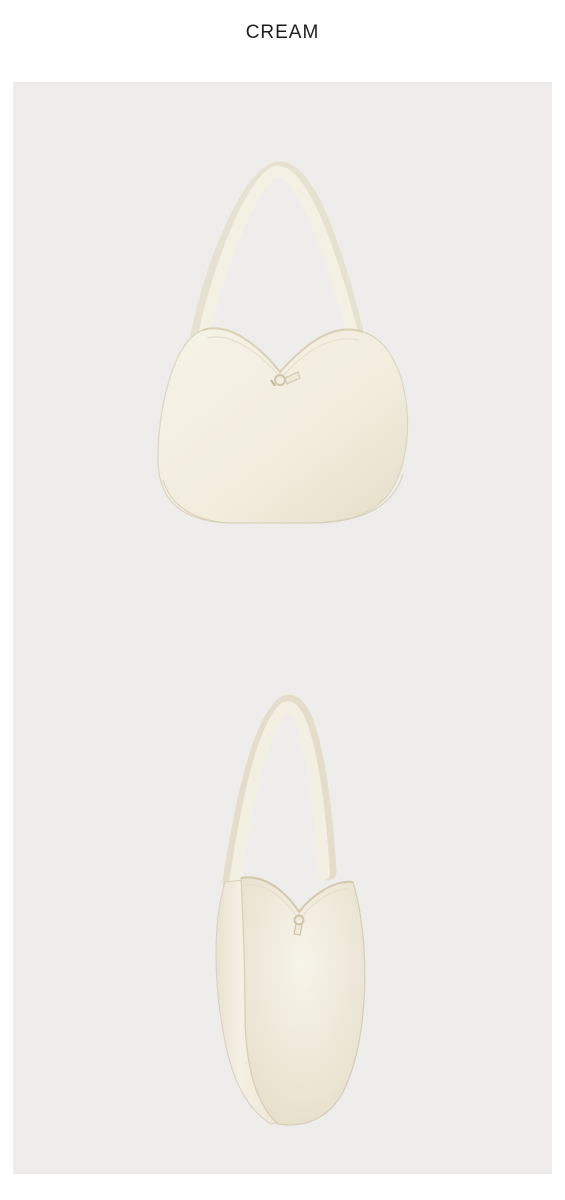 The image size is (565, 1200). What do you see at coordinates (282, 32) in the screenshot?
I see `color-name-title: CREAM` at bounding box center [282, 32].